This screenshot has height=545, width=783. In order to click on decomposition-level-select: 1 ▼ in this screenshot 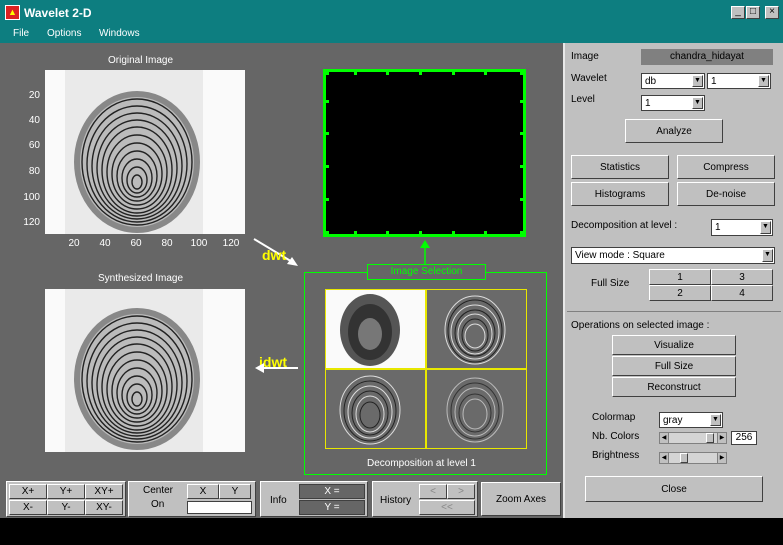, I will do `click(742, 227)`.